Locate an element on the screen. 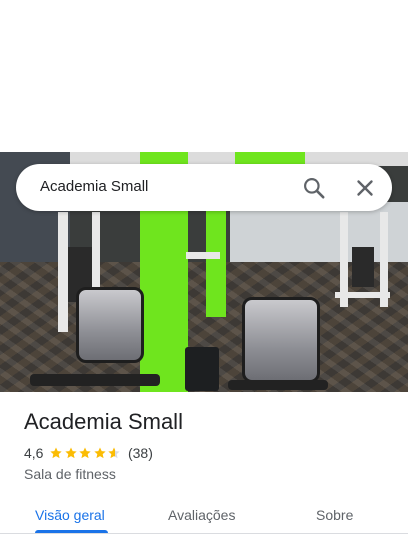 Image resolution: width=408 pixels, height=544 pixels. rating-row: 4,6 (38) is located at coordinates (88, 453).